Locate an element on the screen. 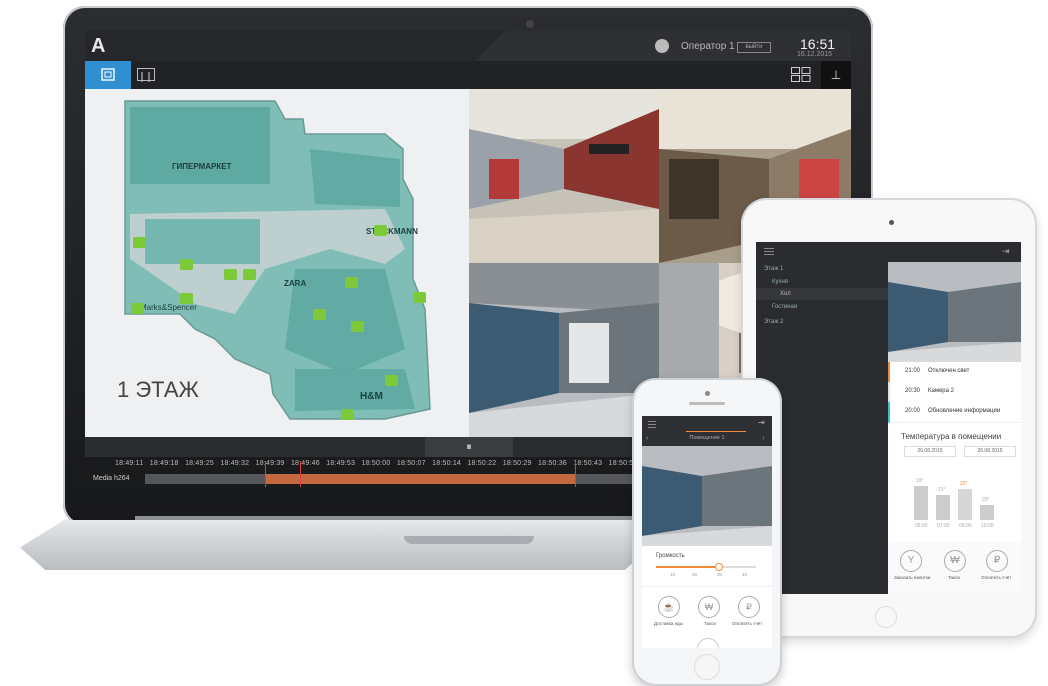  selection-end-marker is located at coordinates (575, 474).